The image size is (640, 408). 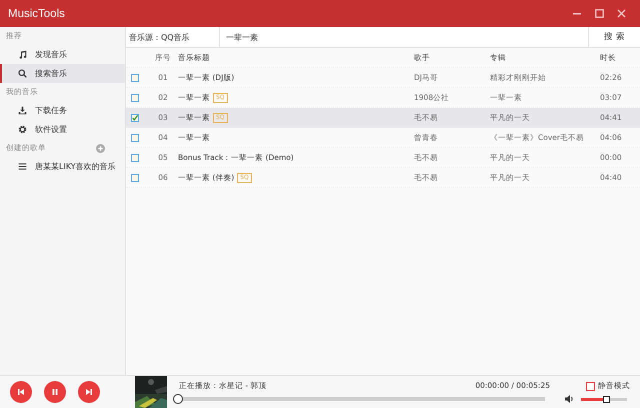 I want to click on search-icon, so click(x=22, y=73).